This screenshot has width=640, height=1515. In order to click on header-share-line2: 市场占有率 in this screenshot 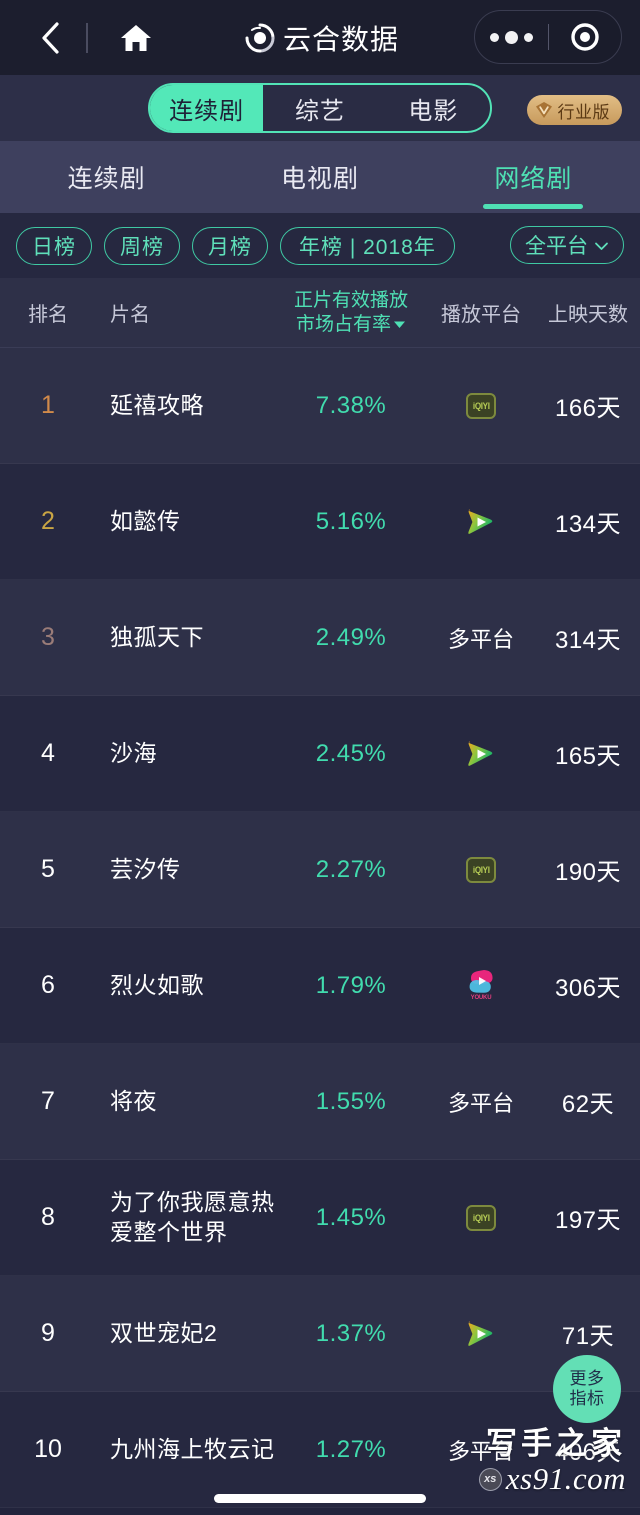, I will do `click(343, 324)`.